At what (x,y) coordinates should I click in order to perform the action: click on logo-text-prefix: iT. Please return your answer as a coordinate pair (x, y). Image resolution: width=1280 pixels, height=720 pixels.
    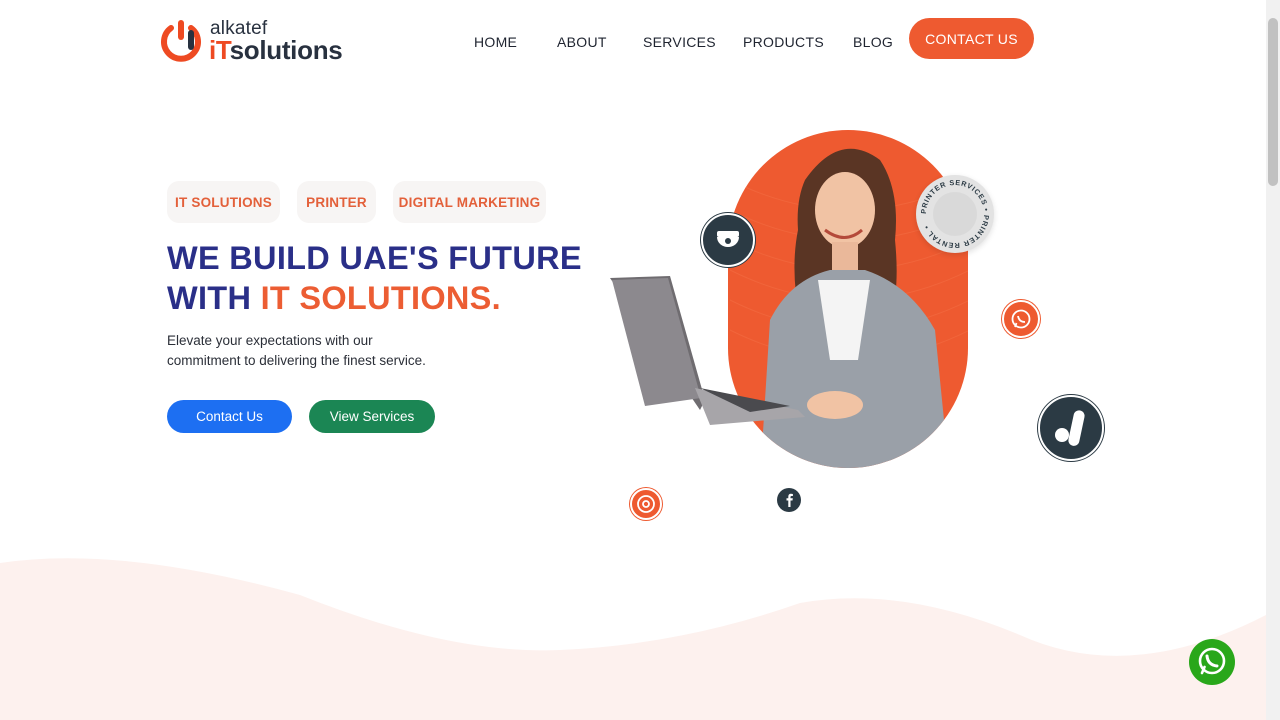
    Looking at the image, I should click on (219, 50).